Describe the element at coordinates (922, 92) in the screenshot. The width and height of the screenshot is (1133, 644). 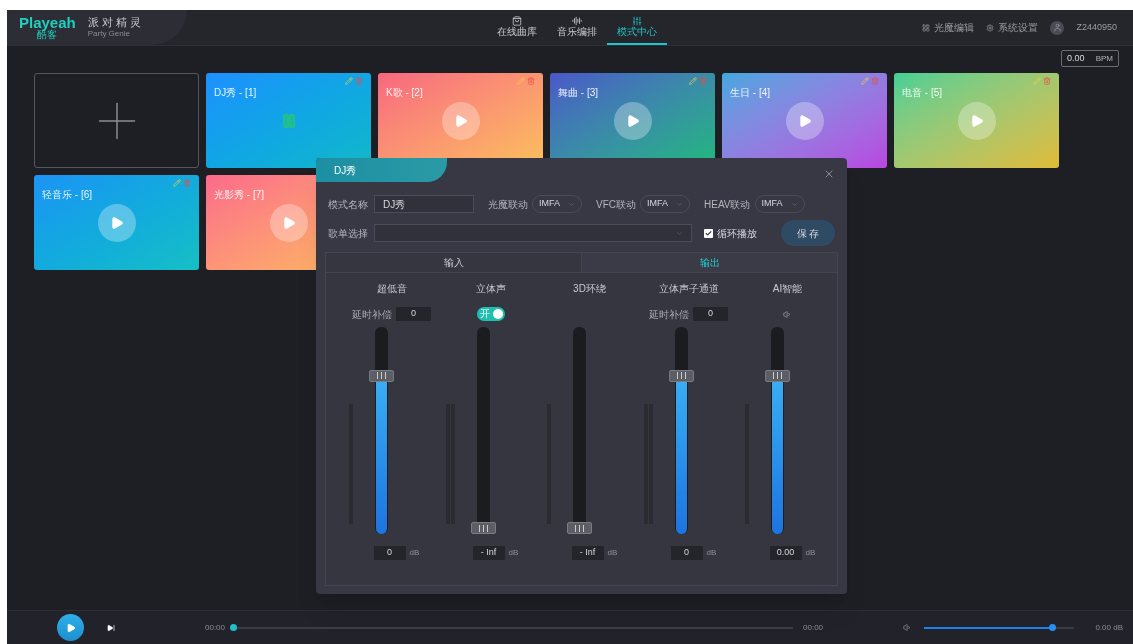
I see `mode-title: 电音 - [5]` at that location.